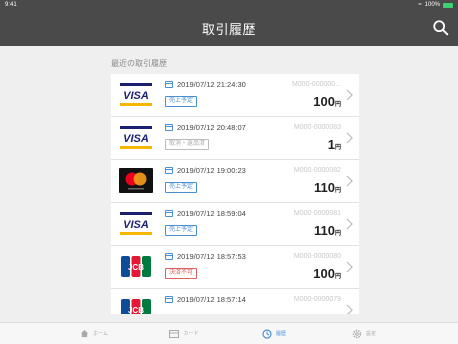 The image size is (458, 344). I want to click on battery-percent: 100%, so click(432, 5).